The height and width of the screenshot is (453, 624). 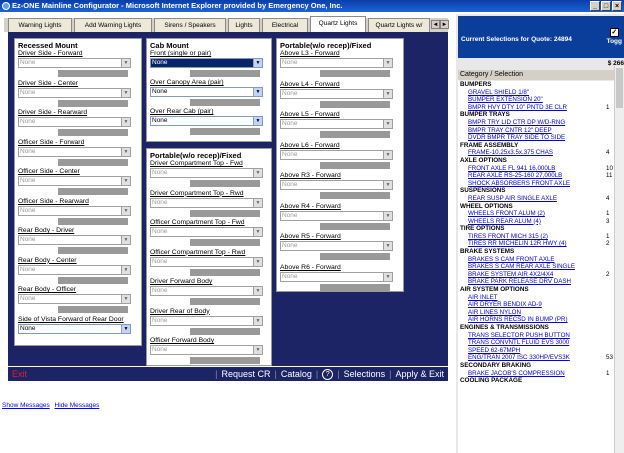 I want to click on selection-link: WHEELS FRONT ALUM (2) 1, so click(x=536, y=214).